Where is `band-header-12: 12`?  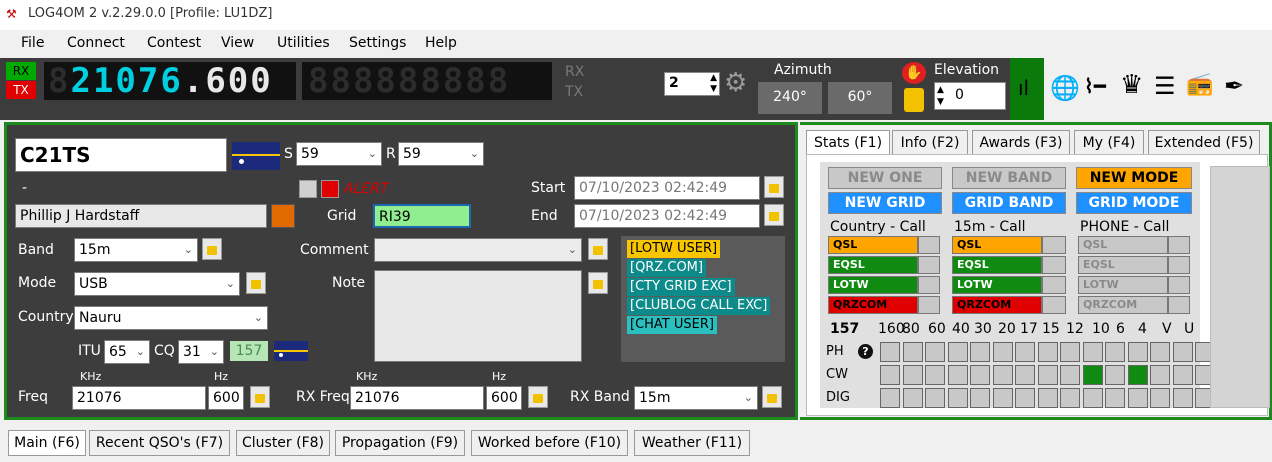
band-header-12: 12 is located at coordinates (1075, 329).